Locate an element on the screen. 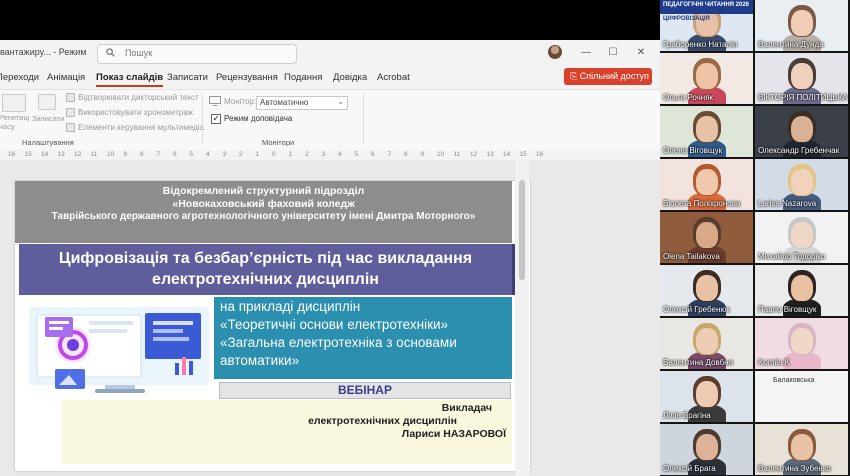  participant-tile: Олексій Гребенюк is located at coordinates (706, 290).